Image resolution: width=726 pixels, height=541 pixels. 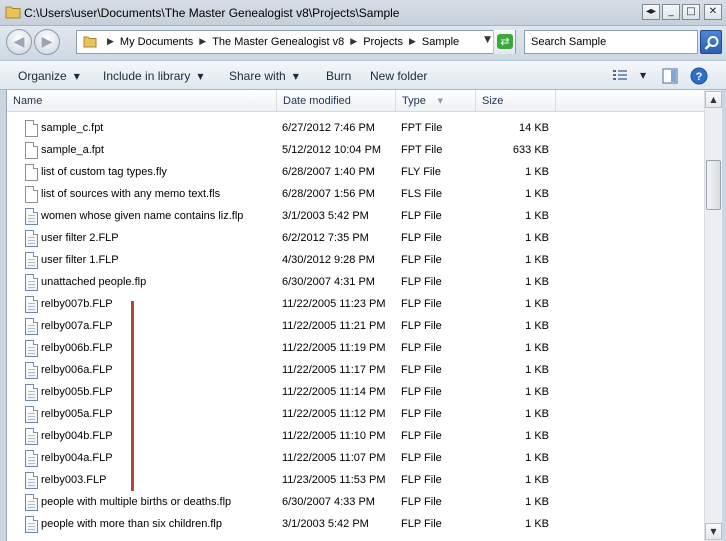 What do you see at coordinates (421, 172) in the screenshot?
I see `file-type: FLY File` at bounding box center [421, 172].